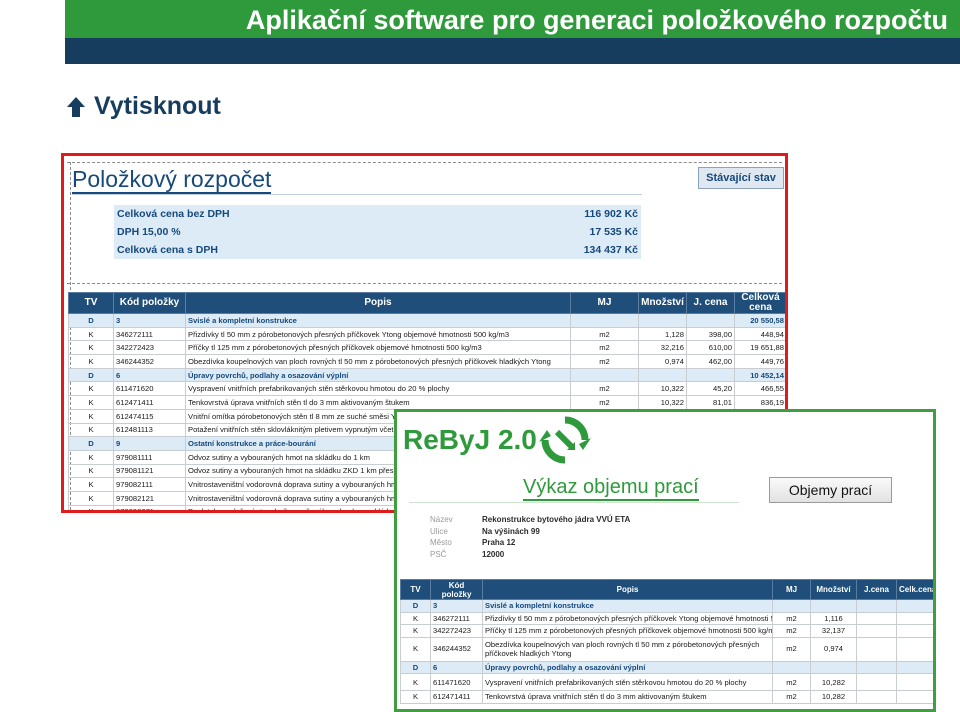 The width and height of the screenshot is (960, 712). What do you see at coordinates (76, 106) in the screenshot?
I see `up-arrow-icon` at bounding box center [76, 106].